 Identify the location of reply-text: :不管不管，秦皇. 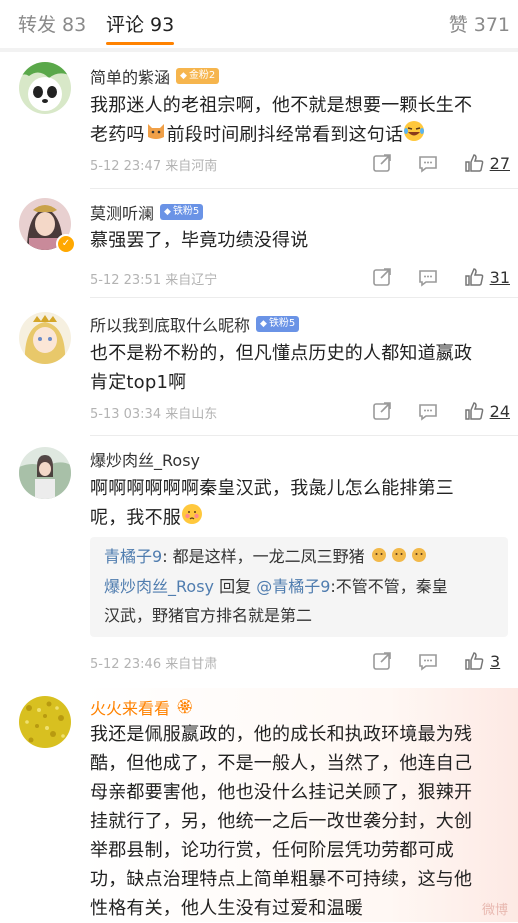
(389, 586).